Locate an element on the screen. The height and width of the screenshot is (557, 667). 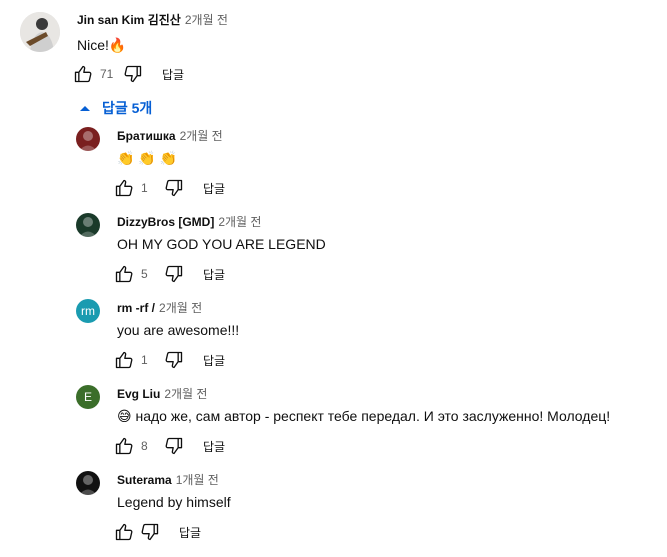
reply-actions: 8 답글 is located at coordinates (169, 446).